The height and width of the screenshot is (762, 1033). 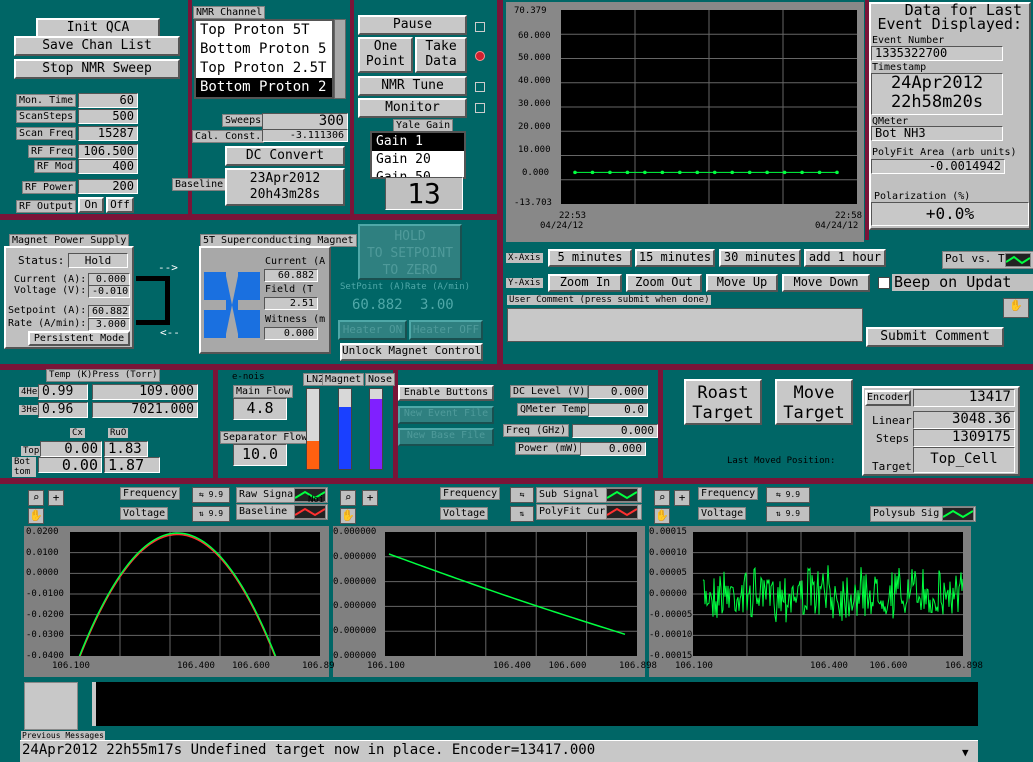 I want to click on x-tick-label: 106.89, so click(x=318, y=666).